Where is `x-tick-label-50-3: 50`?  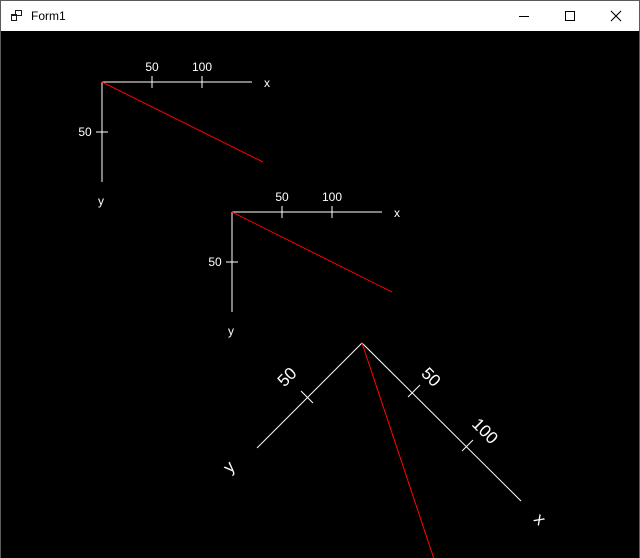
x-tick-label-50-3: 50 is located at coordinates (430, 377).